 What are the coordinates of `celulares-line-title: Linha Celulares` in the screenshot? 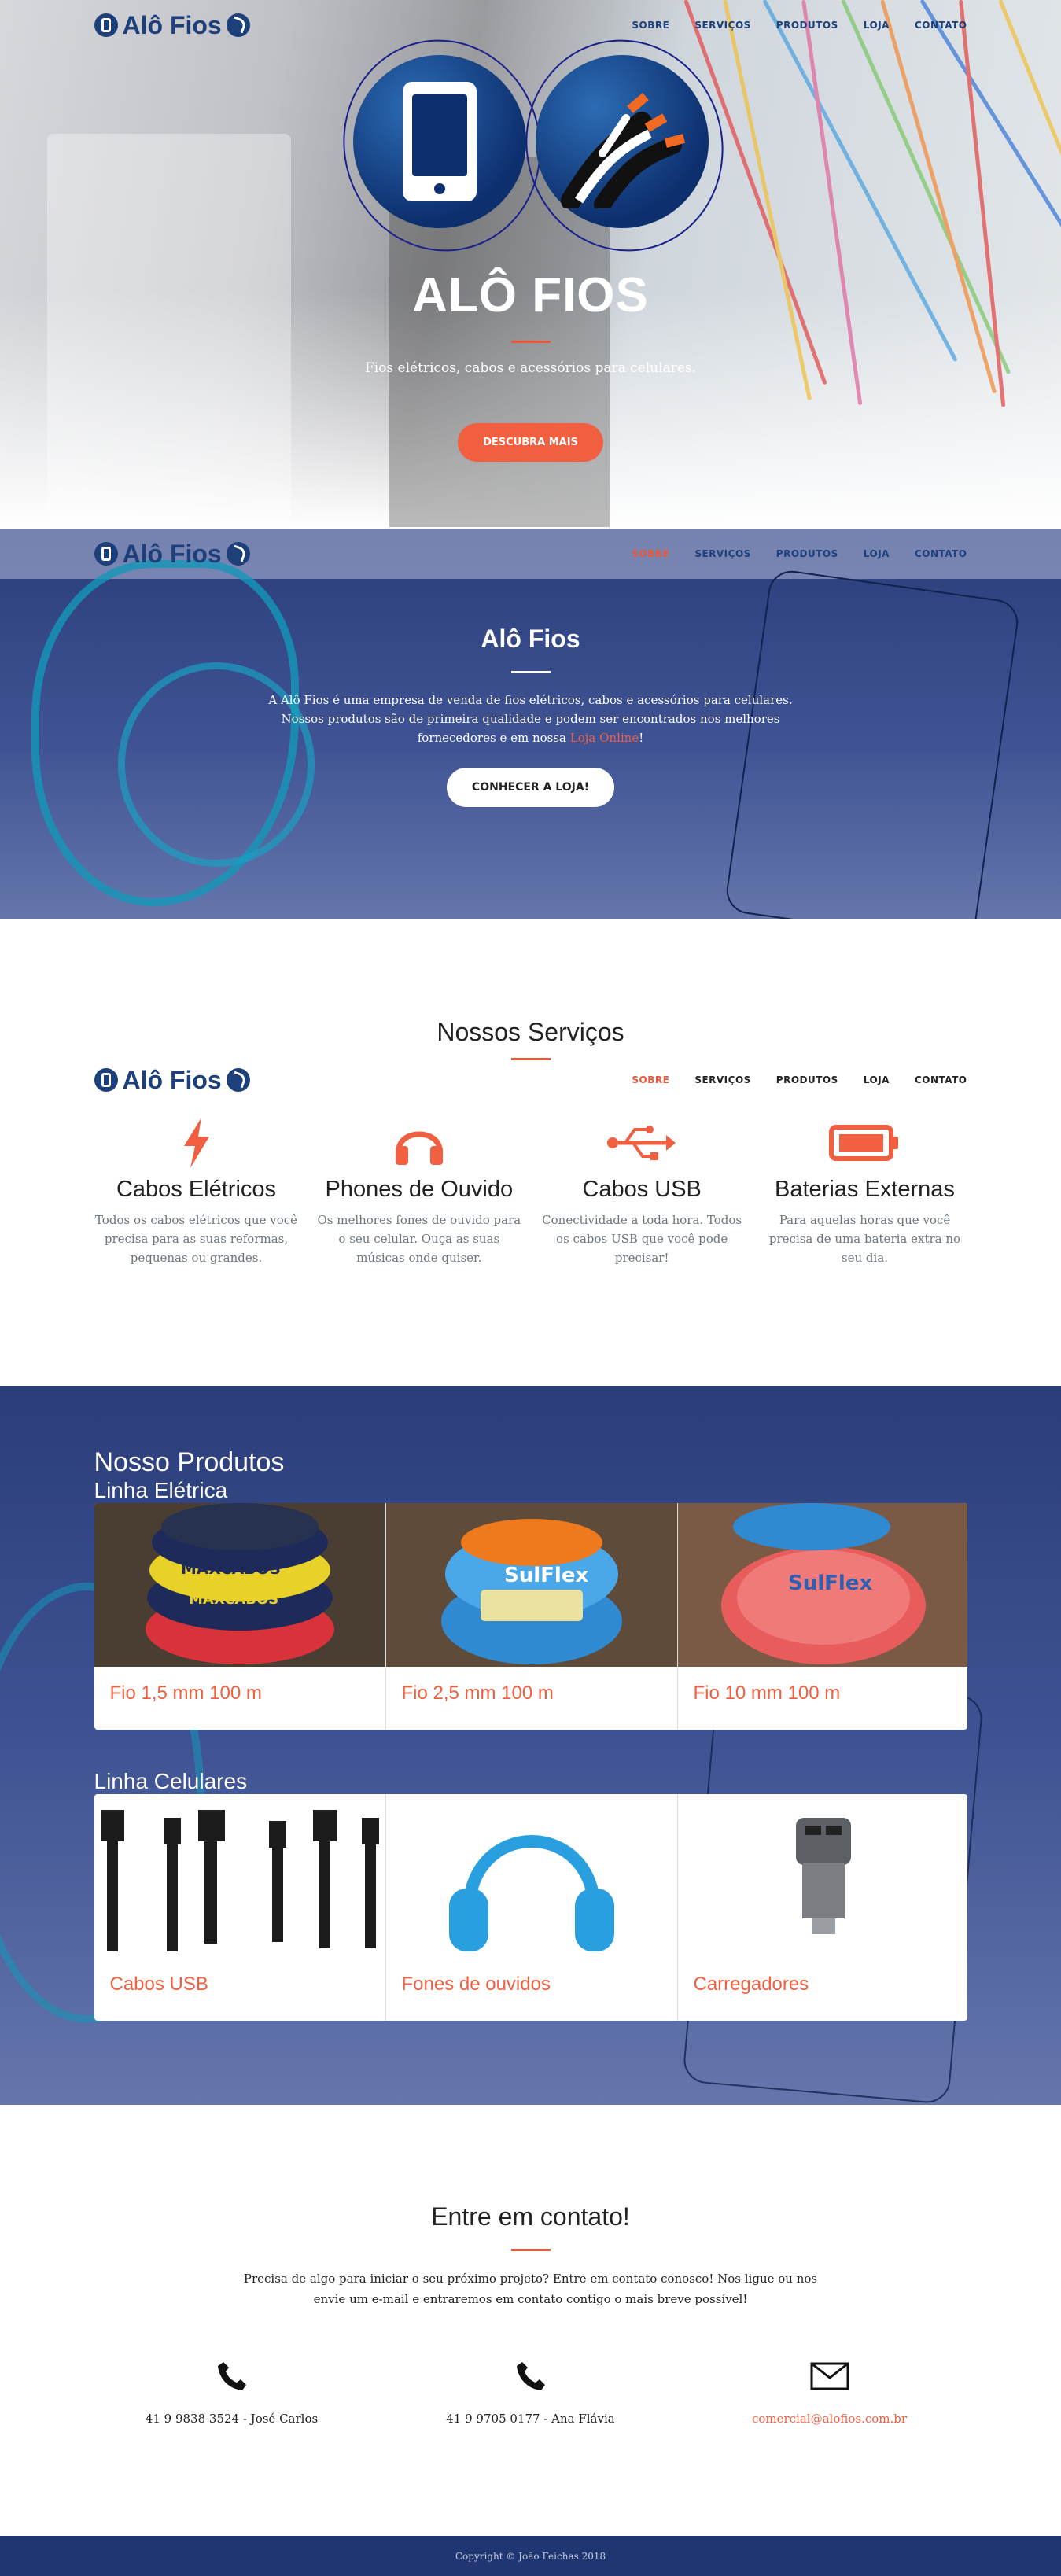 It's located at (171, 1781).